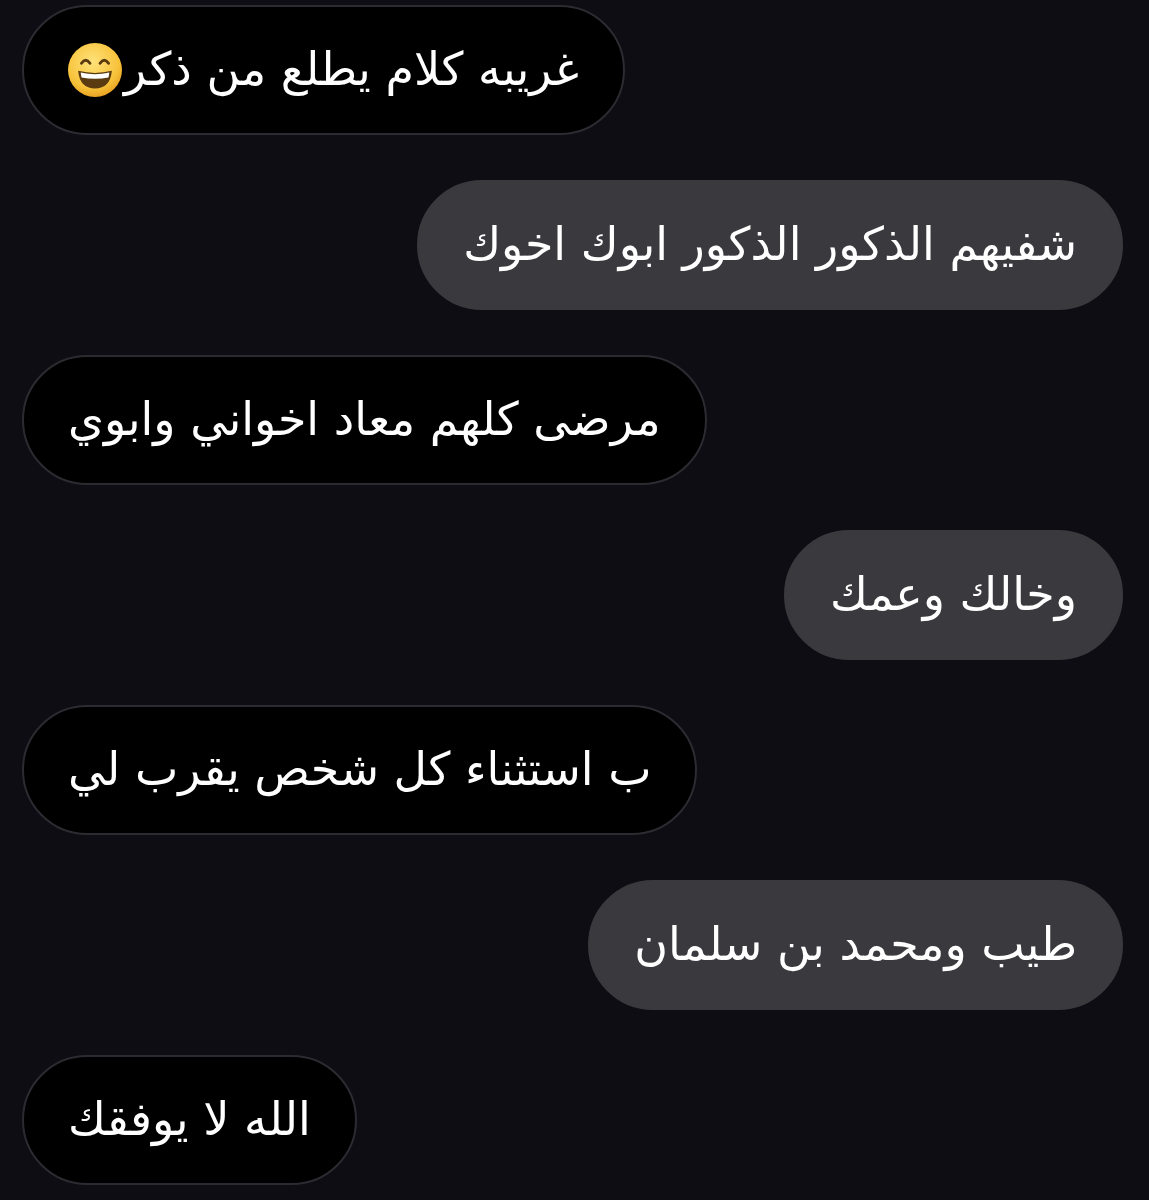 The height and width of the screenshot is (1200, 1149). What do you see at coordinates (953, 595) in the screenshot?
I see `message-text: وخالك وعمك` at bounding box center [953, 595].